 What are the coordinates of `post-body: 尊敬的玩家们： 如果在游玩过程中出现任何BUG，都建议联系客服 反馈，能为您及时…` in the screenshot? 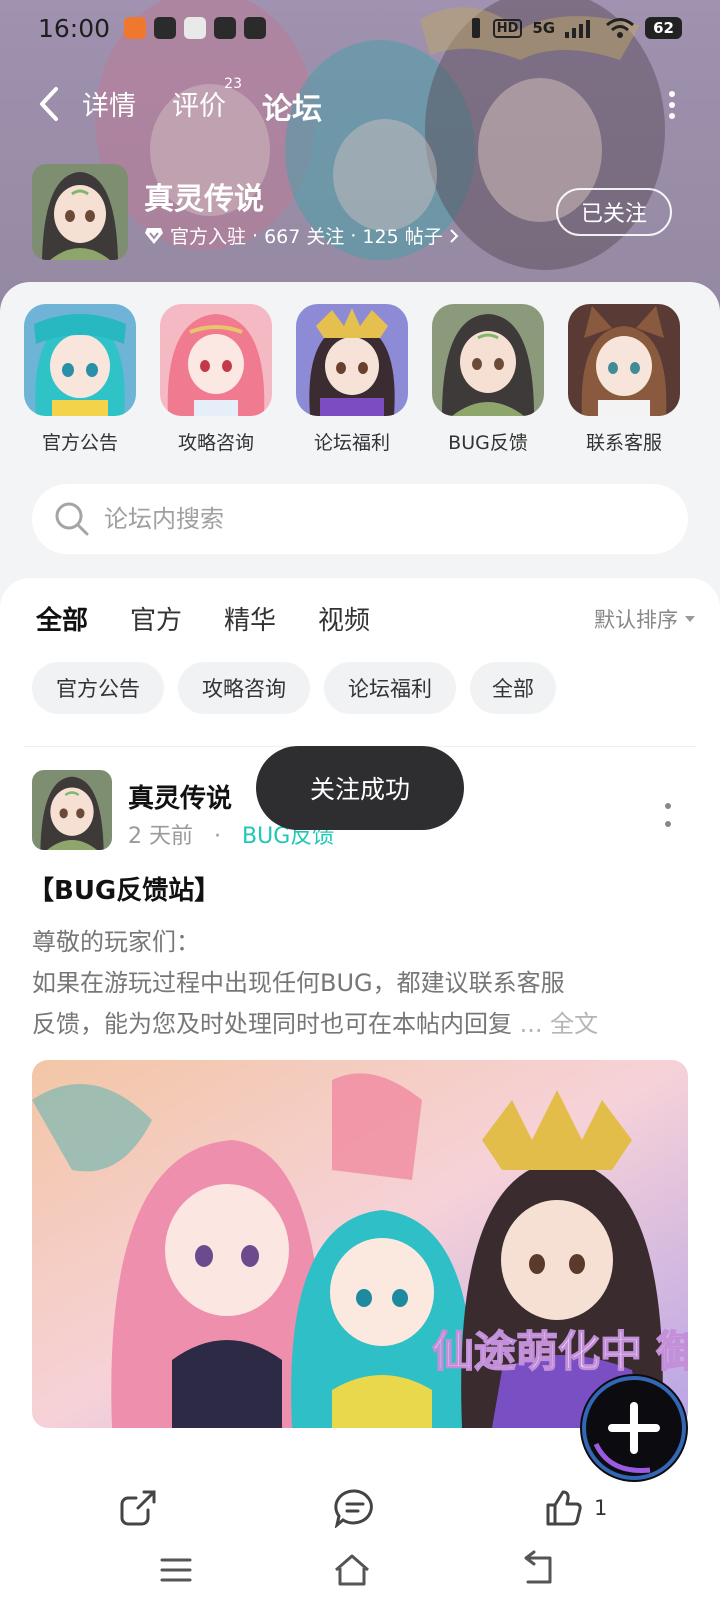 It's located at (362, 983).